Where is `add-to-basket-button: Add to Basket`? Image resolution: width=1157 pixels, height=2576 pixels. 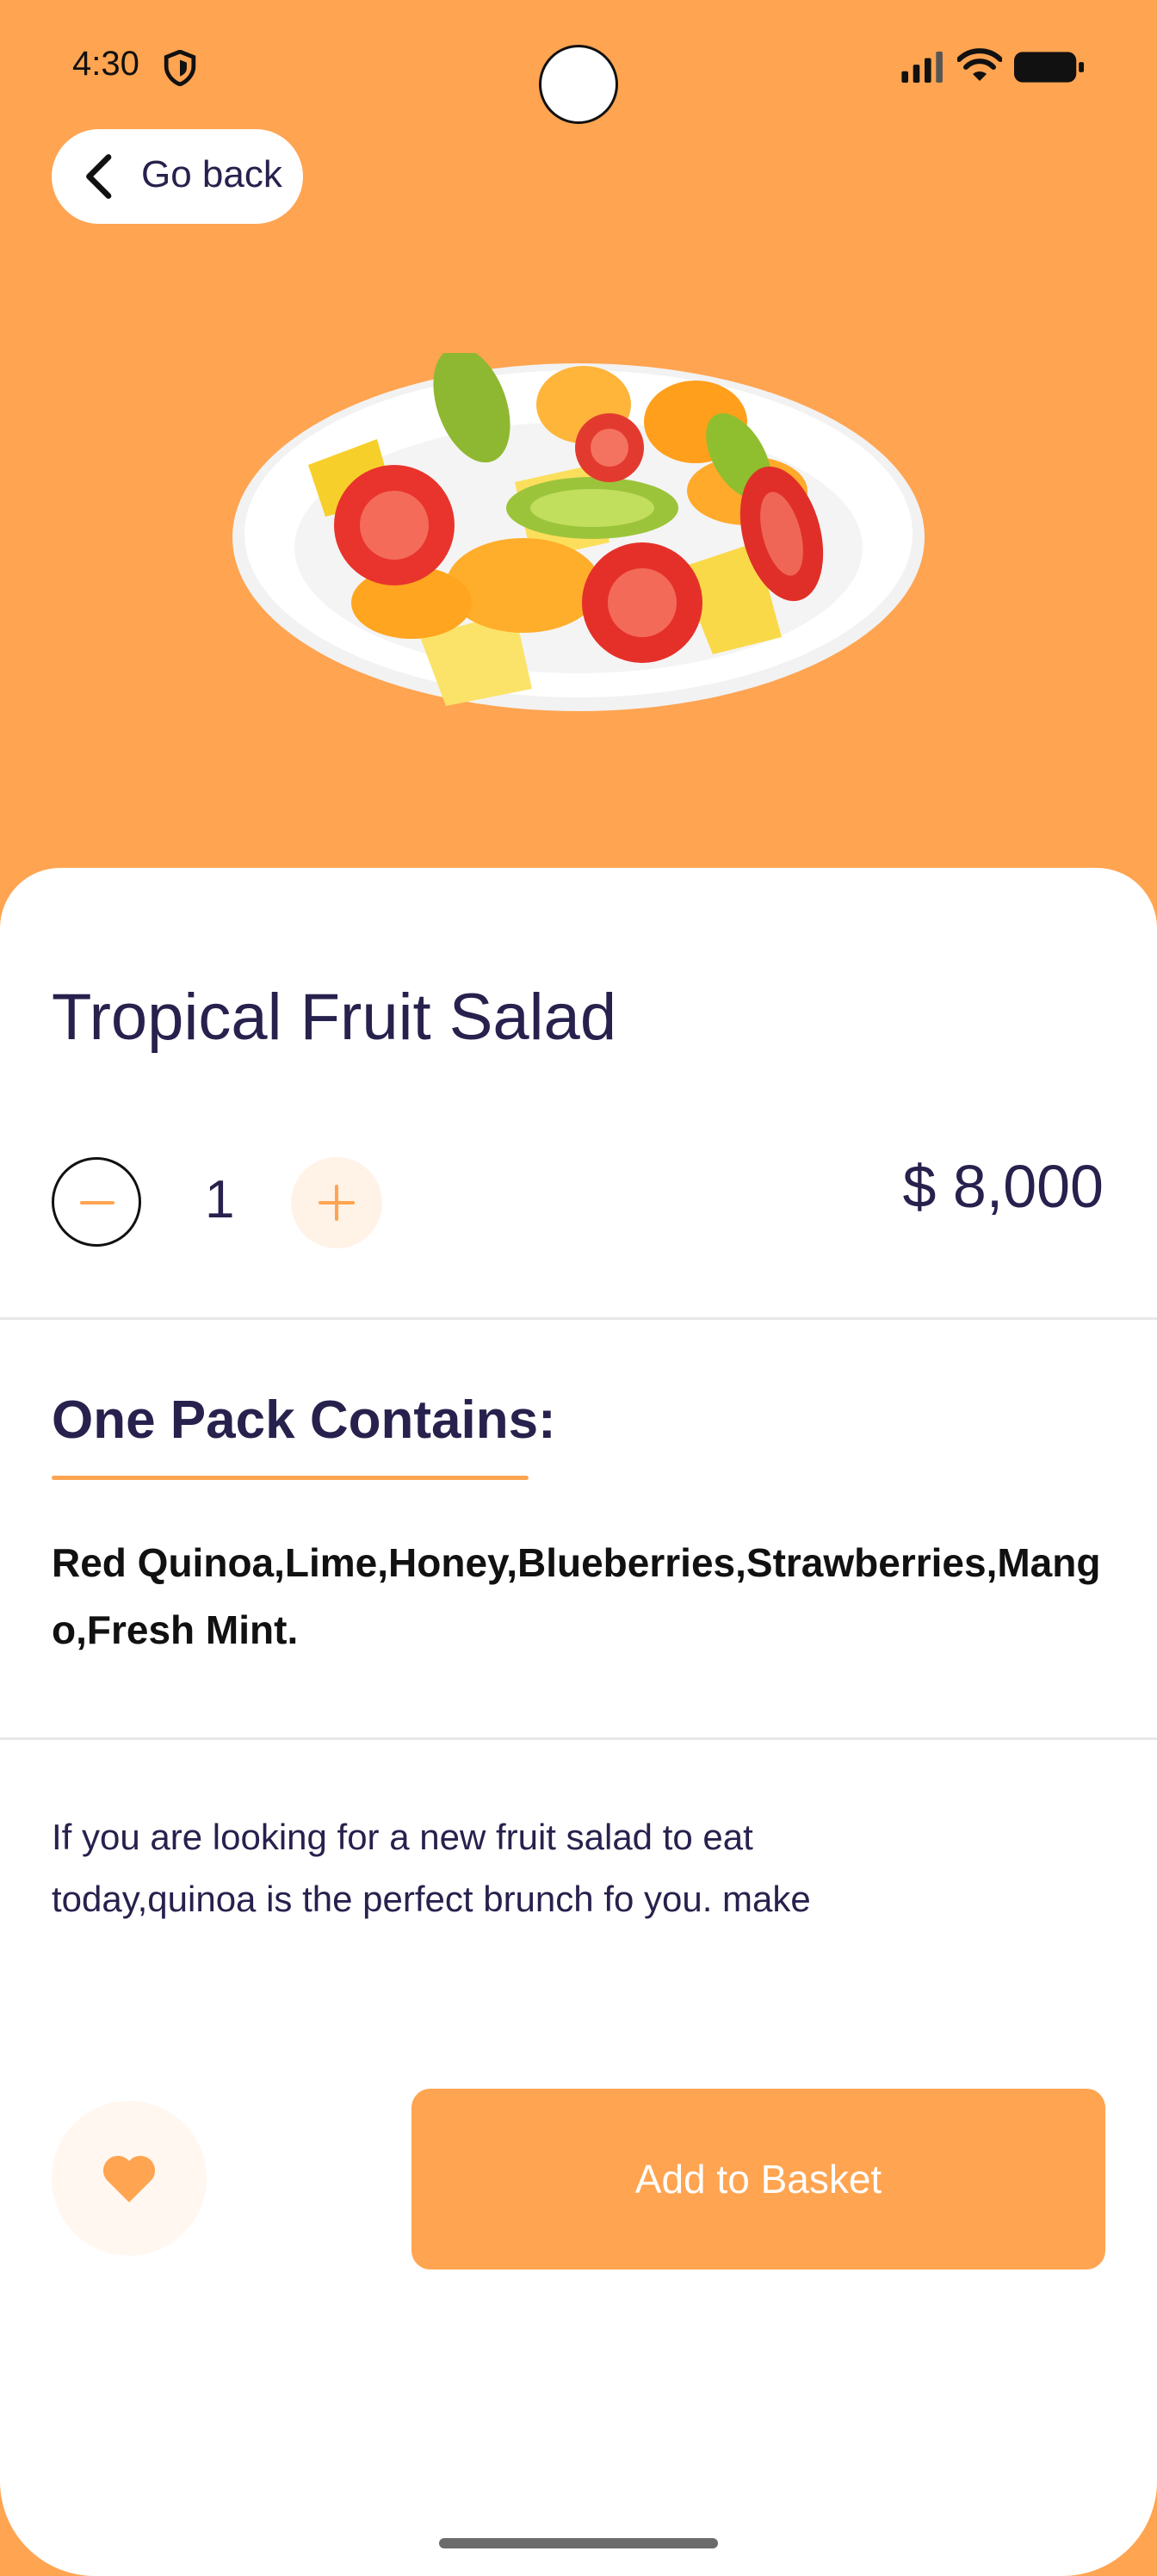 add-to-basket-button: Add to Basket is located at coordinates (758, 2179).